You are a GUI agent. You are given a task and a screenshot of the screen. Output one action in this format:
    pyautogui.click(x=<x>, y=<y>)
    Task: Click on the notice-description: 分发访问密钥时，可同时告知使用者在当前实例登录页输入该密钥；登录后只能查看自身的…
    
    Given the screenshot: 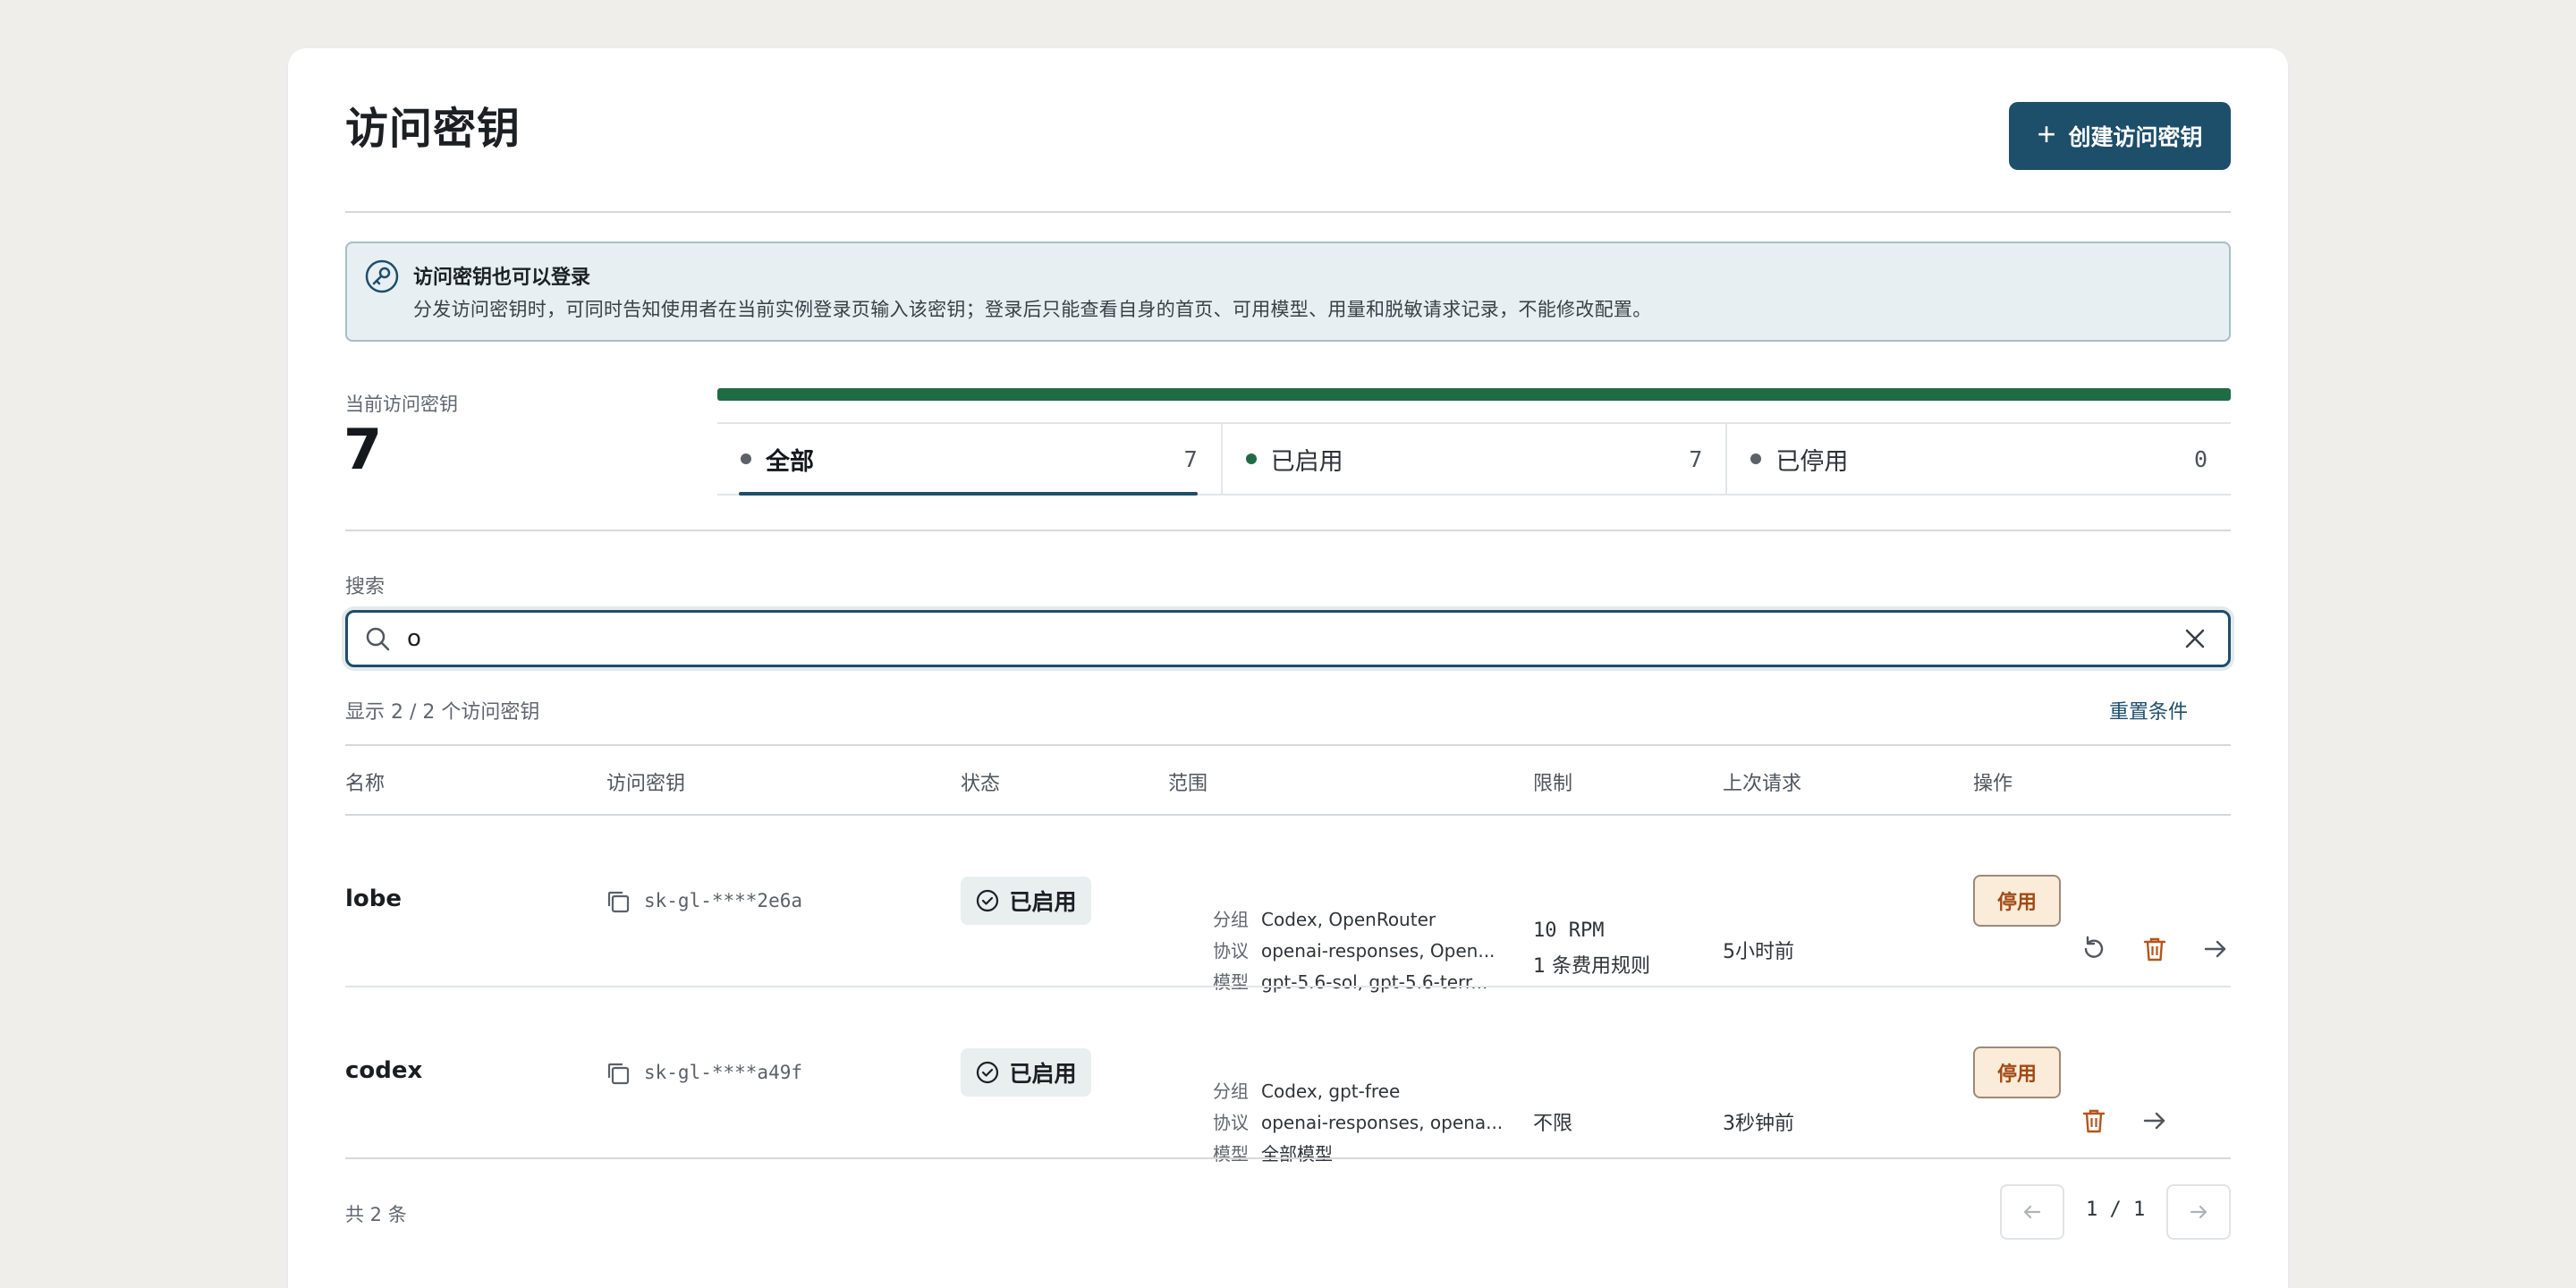 What is the action you would take?
    pyautogui.click(x=1032, y=309)
    